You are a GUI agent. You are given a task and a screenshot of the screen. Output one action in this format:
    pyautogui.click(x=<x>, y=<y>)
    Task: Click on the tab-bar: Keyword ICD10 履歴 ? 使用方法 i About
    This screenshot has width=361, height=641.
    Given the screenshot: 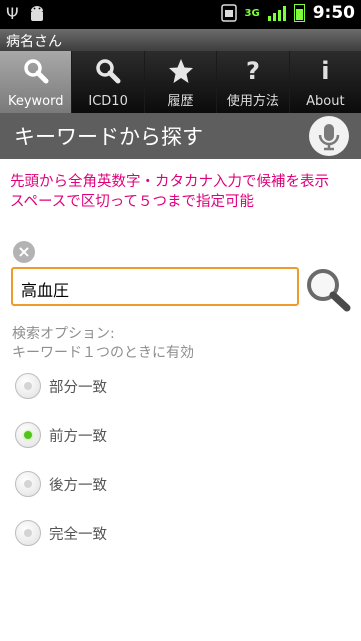 What is the action you would take?
    pyautogui.click(x=180, y=82)
    